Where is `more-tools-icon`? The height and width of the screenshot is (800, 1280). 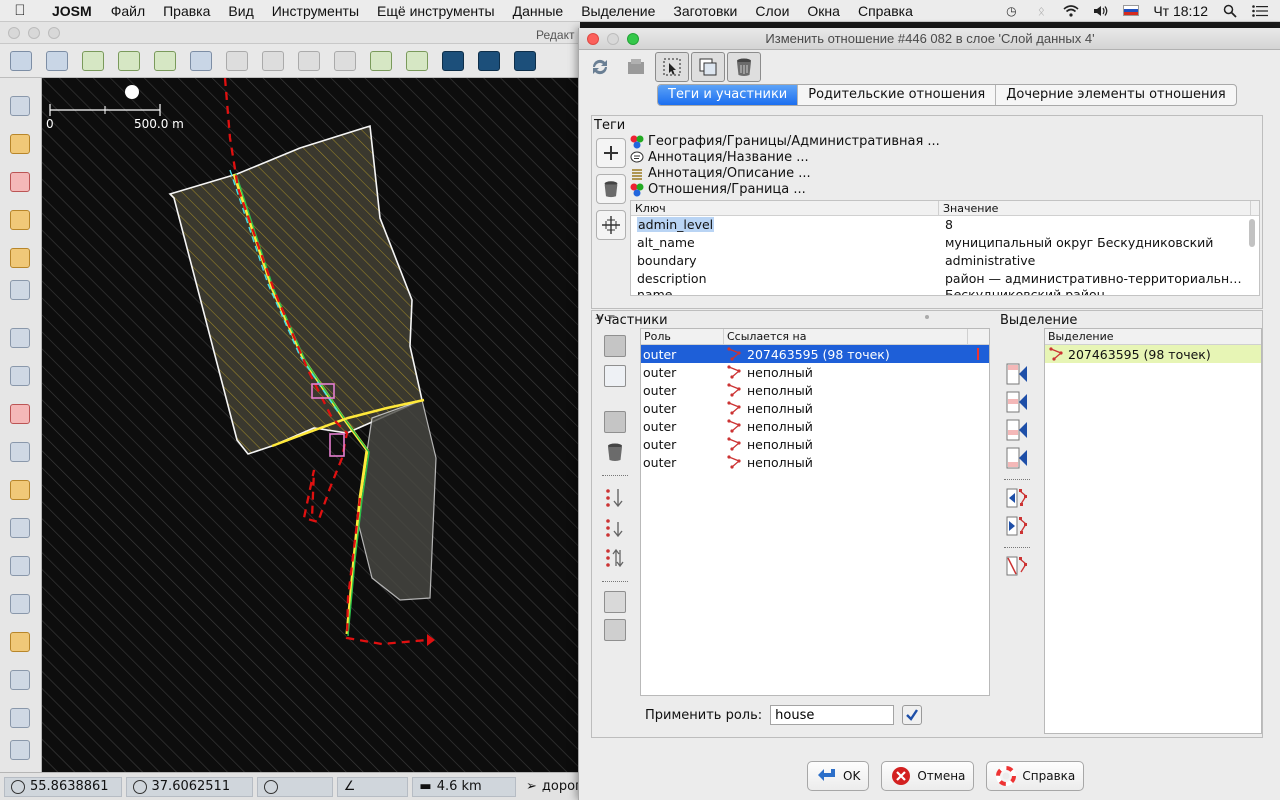
more-tools-icon is located at coordinates (20, 290).